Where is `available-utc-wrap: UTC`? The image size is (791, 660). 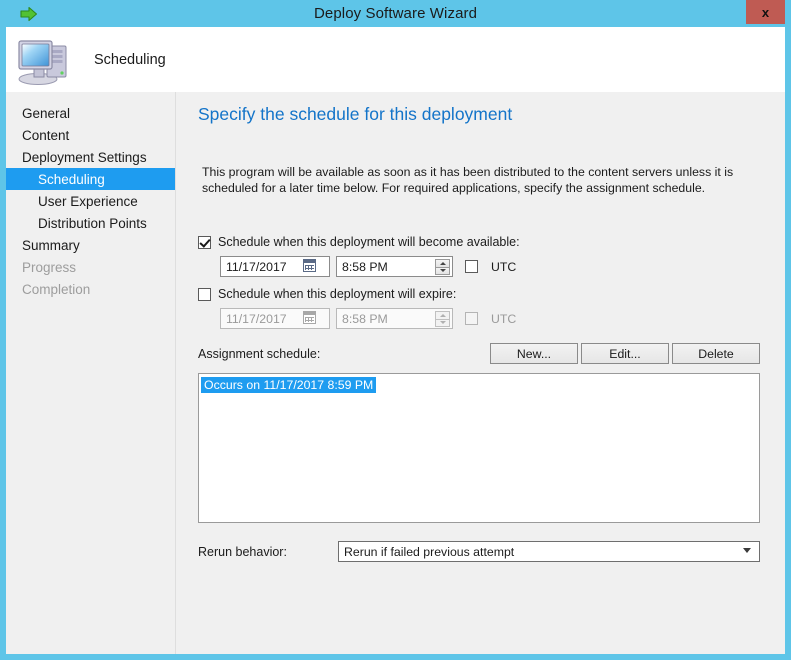 available-utc-wrap: UTC is located at coordinates (490, 267).